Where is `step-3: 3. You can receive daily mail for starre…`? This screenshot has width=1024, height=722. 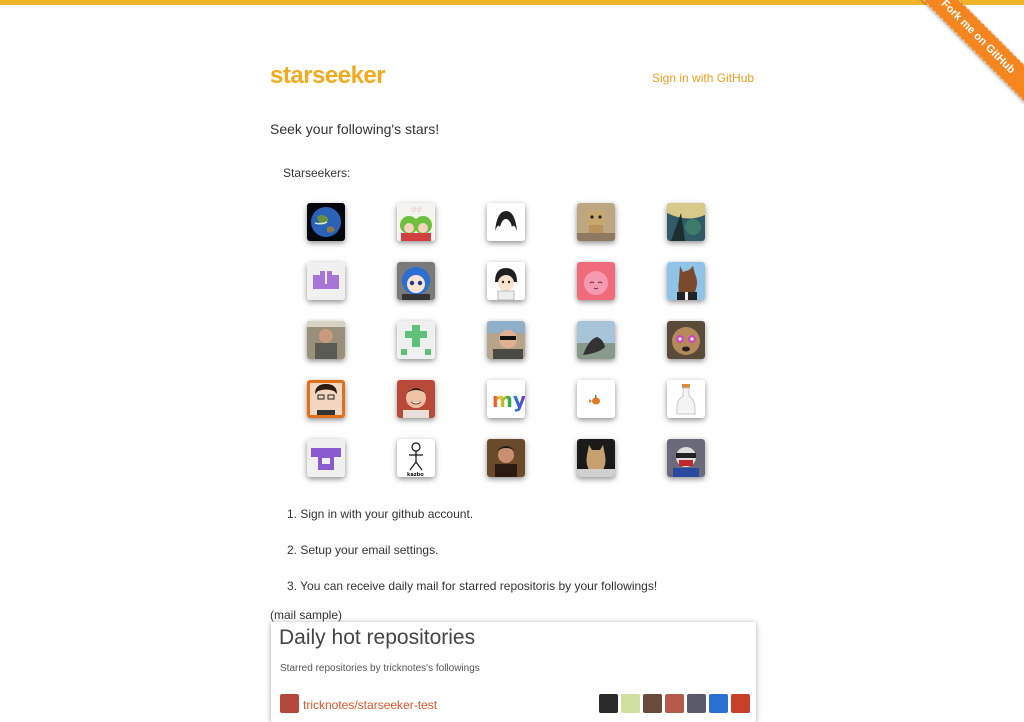
step-3: 3. You can receive daily mail for starre… is located at coordinates (472, 586).